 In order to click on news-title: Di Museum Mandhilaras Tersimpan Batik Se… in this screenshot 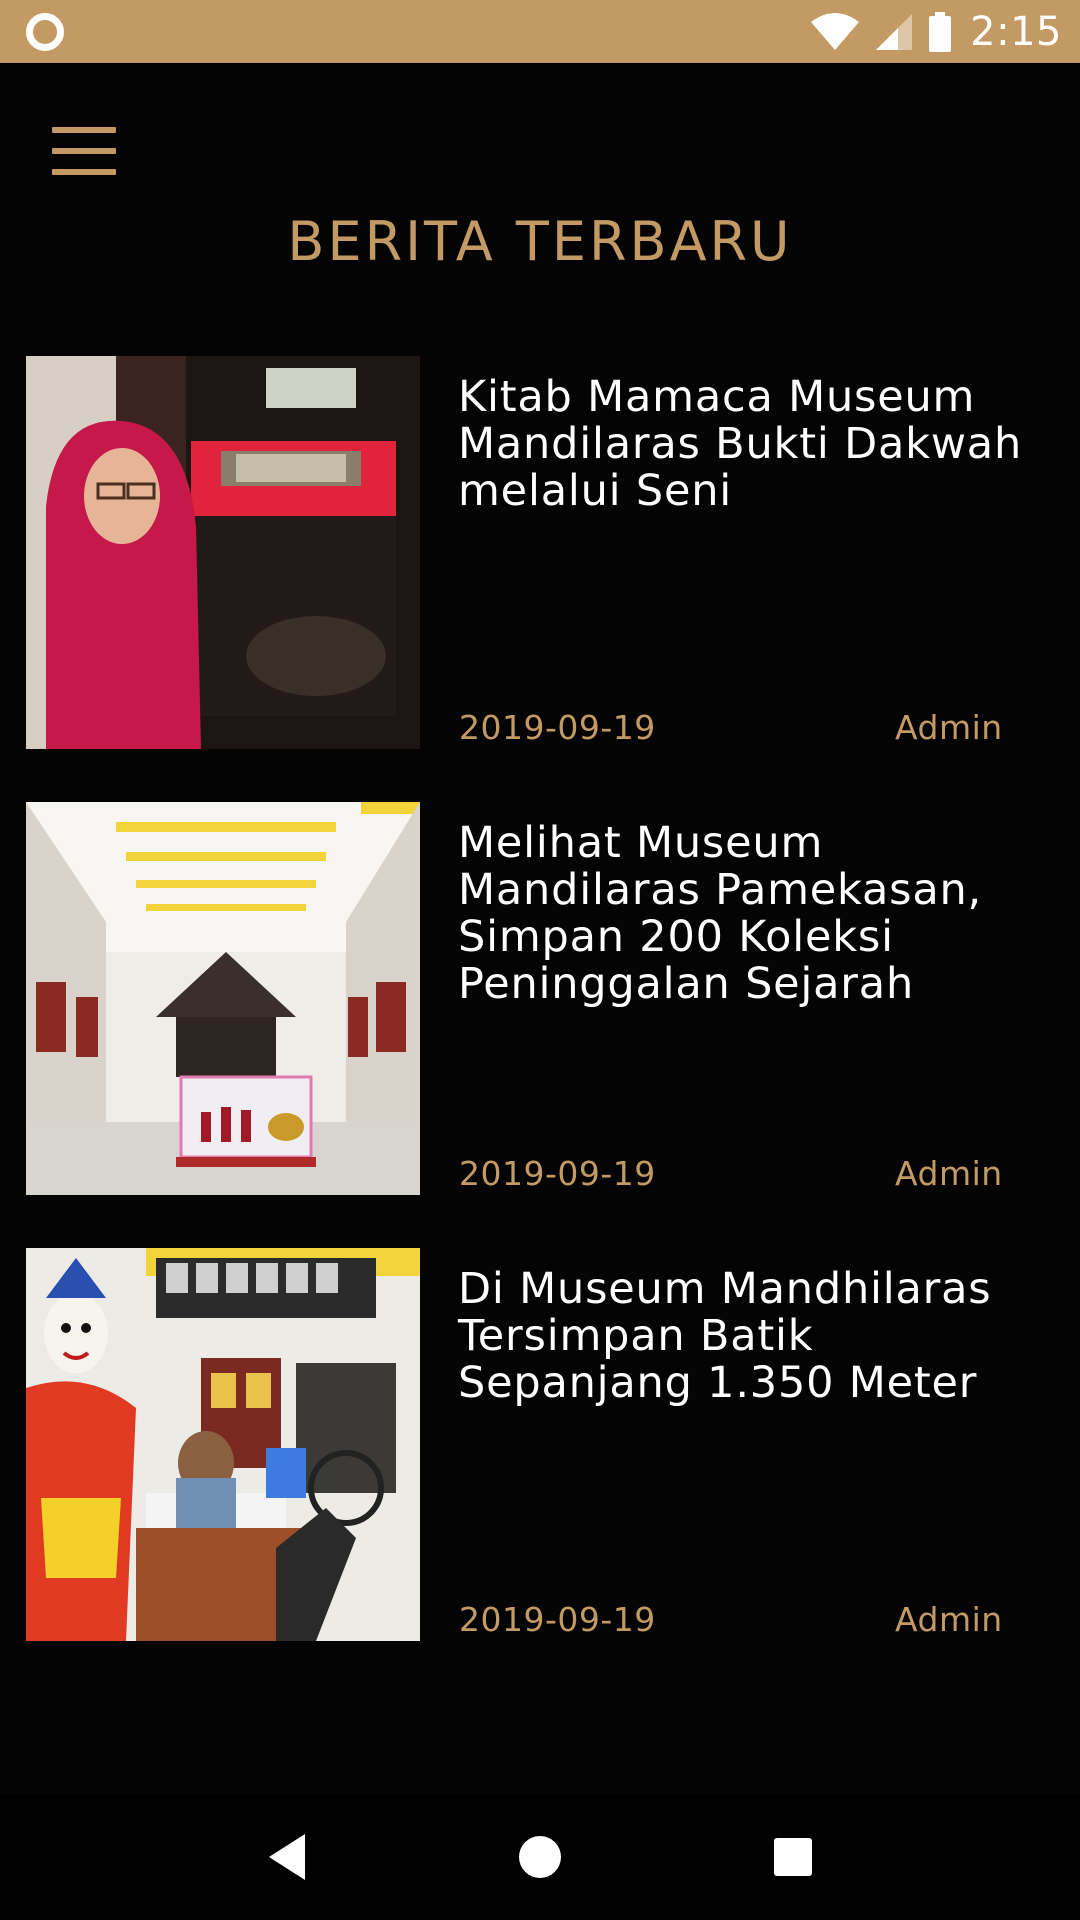, I will do `click(725, 1336)`.